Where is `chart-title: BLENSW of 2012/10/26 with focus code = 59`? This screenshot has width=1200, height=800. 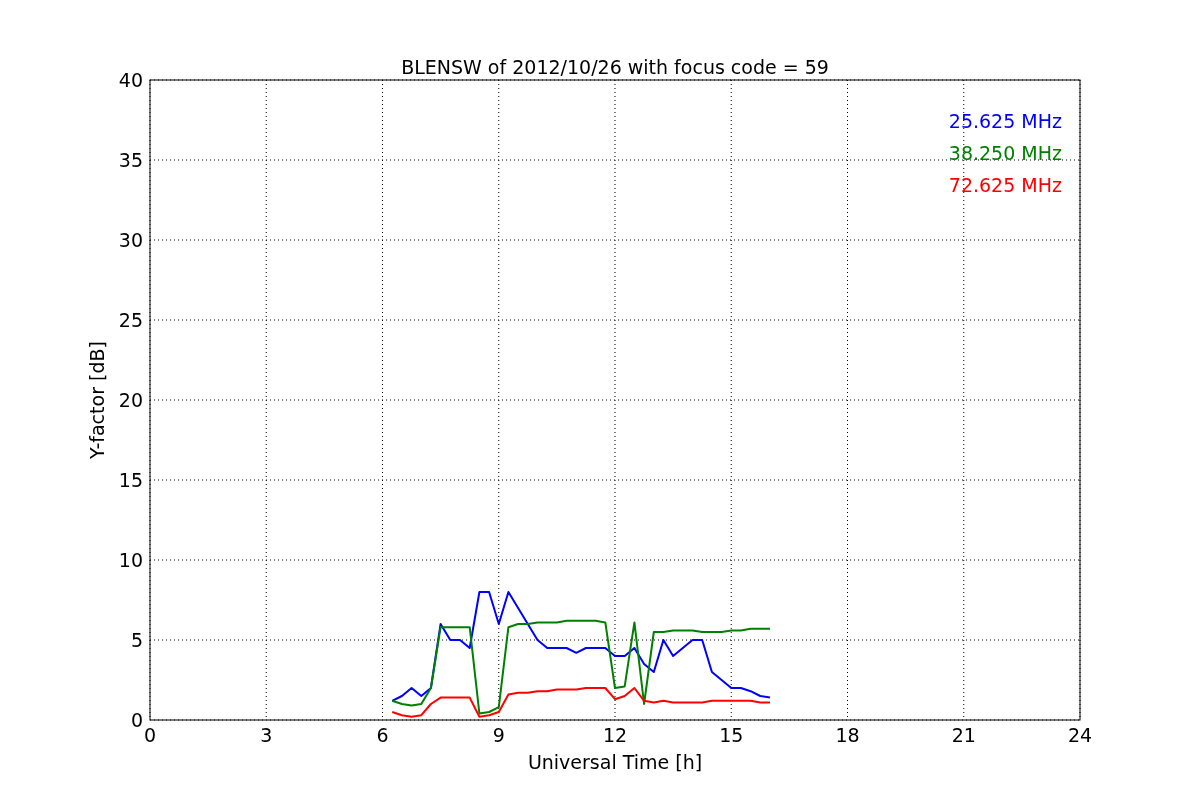
chart-title: BLENSW of 2012/10/26 with focus code = 59 is located at coordinates (615, 67).